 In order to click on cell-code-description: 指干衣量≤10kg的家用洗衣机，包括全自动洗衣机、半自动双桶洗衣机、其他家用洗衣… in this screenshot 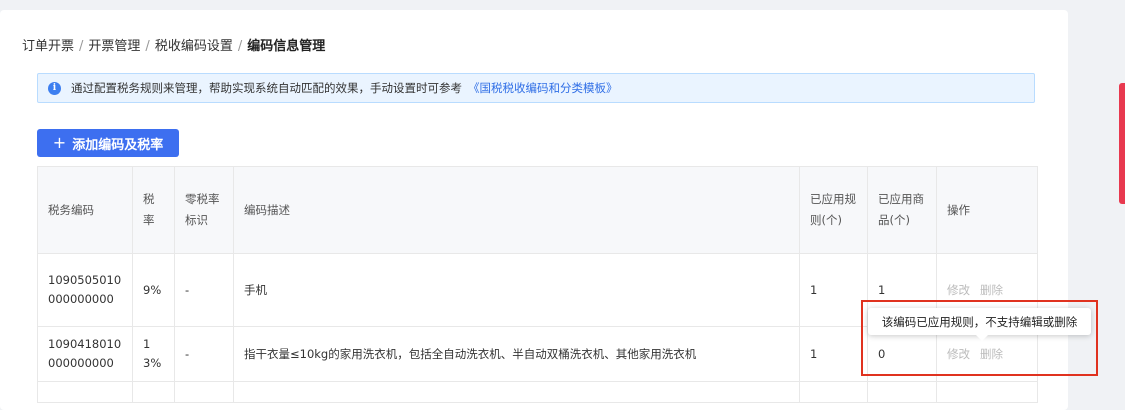, I will do `click(516, 354)`.